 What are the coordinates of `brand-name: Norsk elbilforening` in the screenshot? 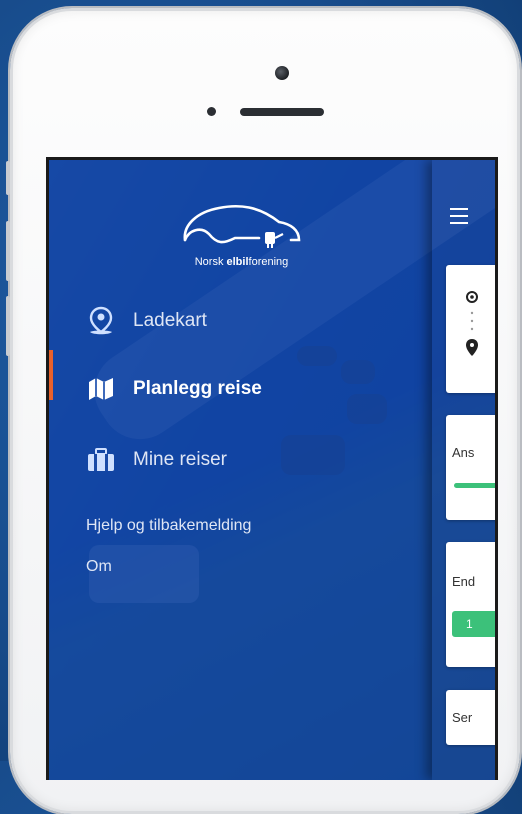 It's located at (241, 262).